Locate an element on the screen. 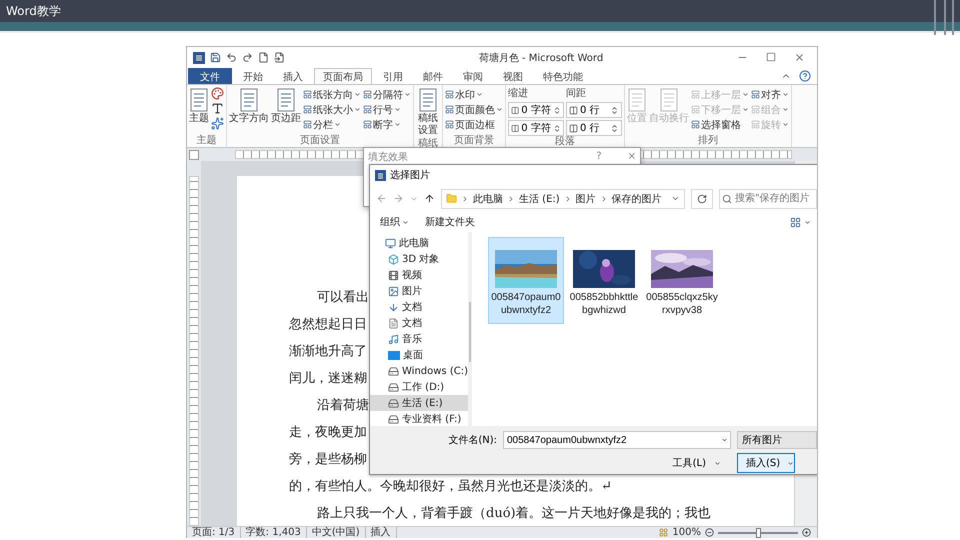 The image size is (960, 540). title-button: × is located at coordinates (632, 156).